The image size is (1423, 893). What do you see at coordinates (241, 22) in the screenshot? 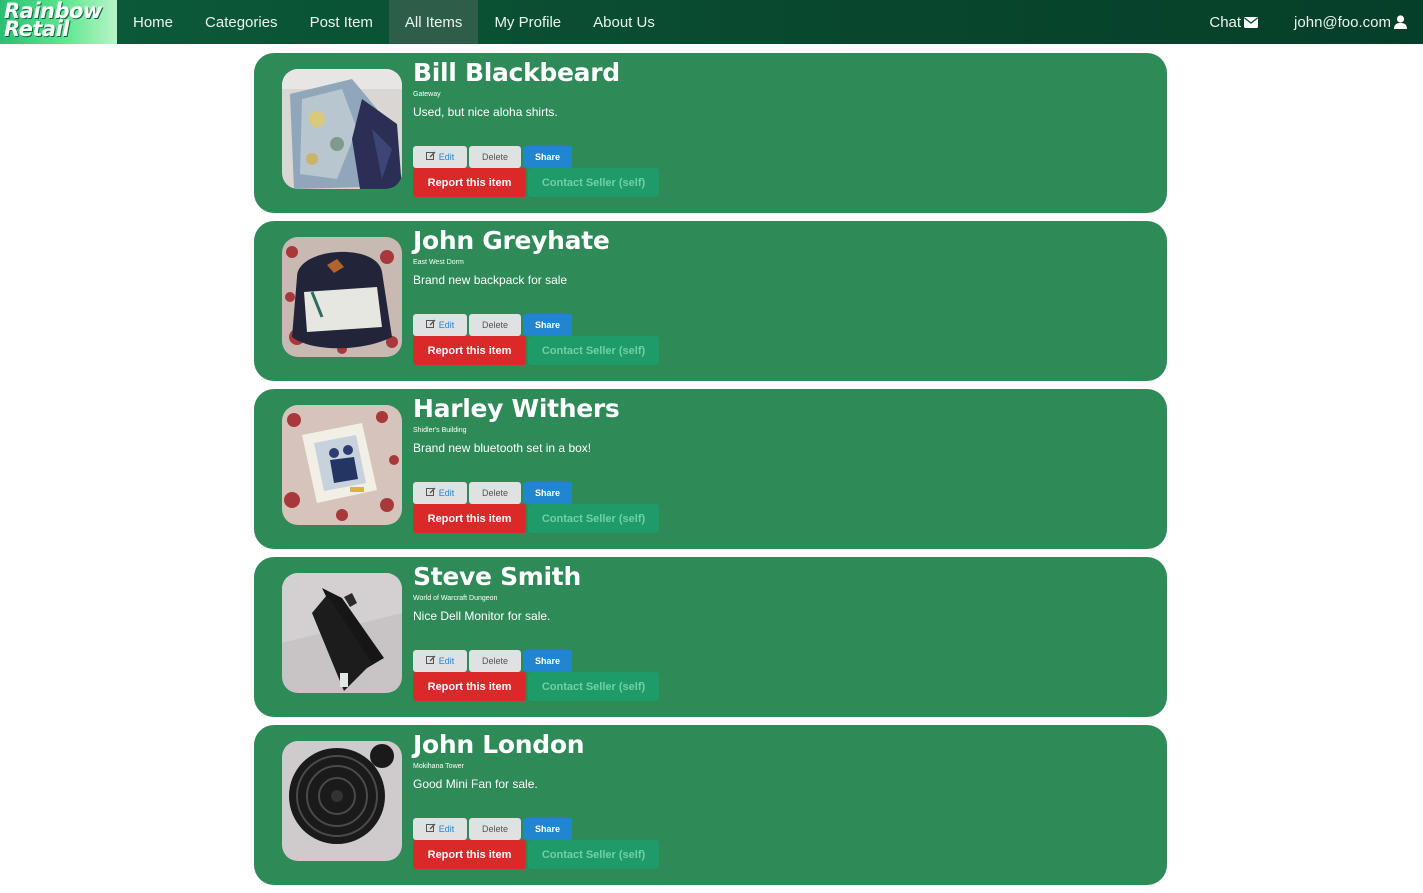
I see `nav-categories: Categories` at bounding box center [241, 22].